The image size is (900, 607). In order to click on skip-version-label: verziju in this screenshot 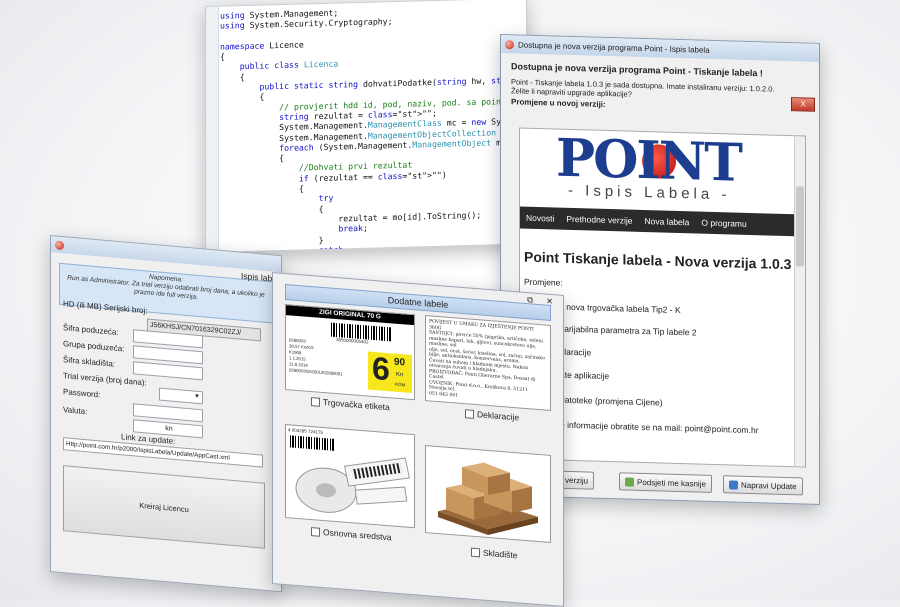, I will do `click(577, 480)`.